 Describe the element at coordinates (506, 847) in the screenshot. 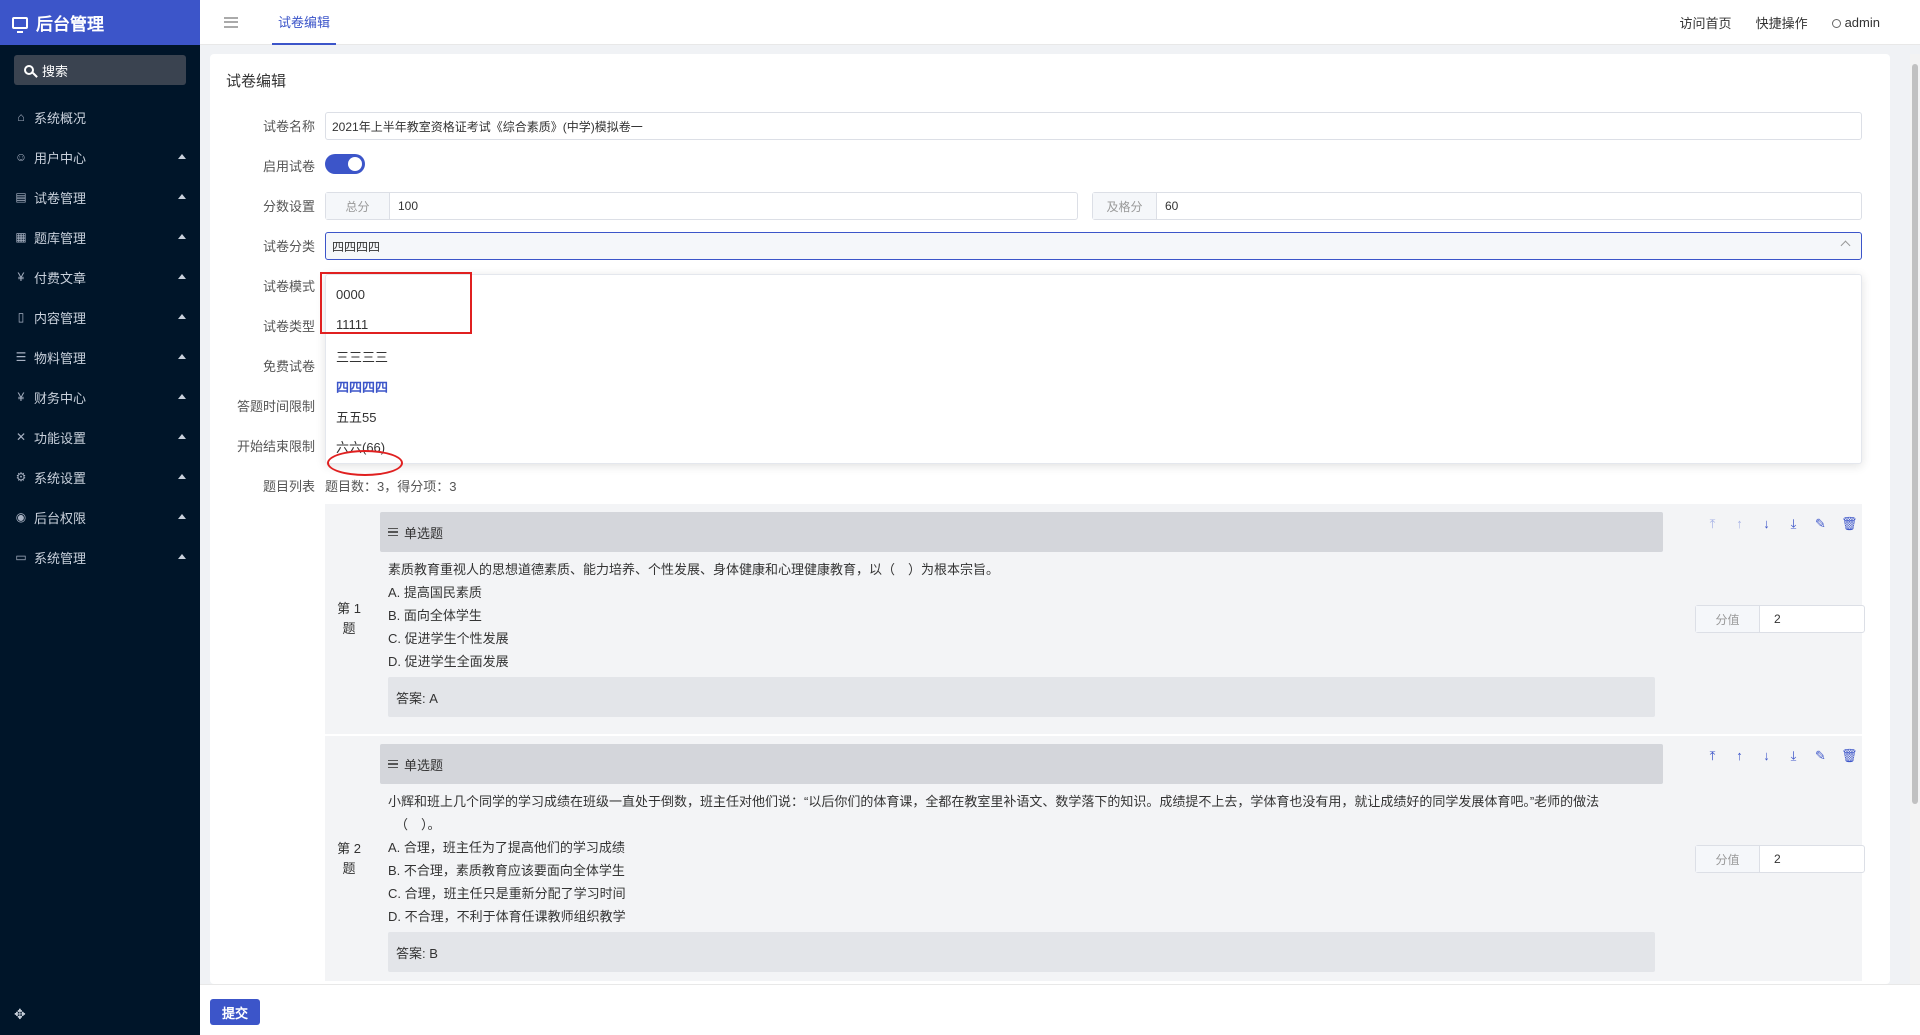

I see `question-option: A. 合理，班主任为了提高他们的学习成绩` at that location.